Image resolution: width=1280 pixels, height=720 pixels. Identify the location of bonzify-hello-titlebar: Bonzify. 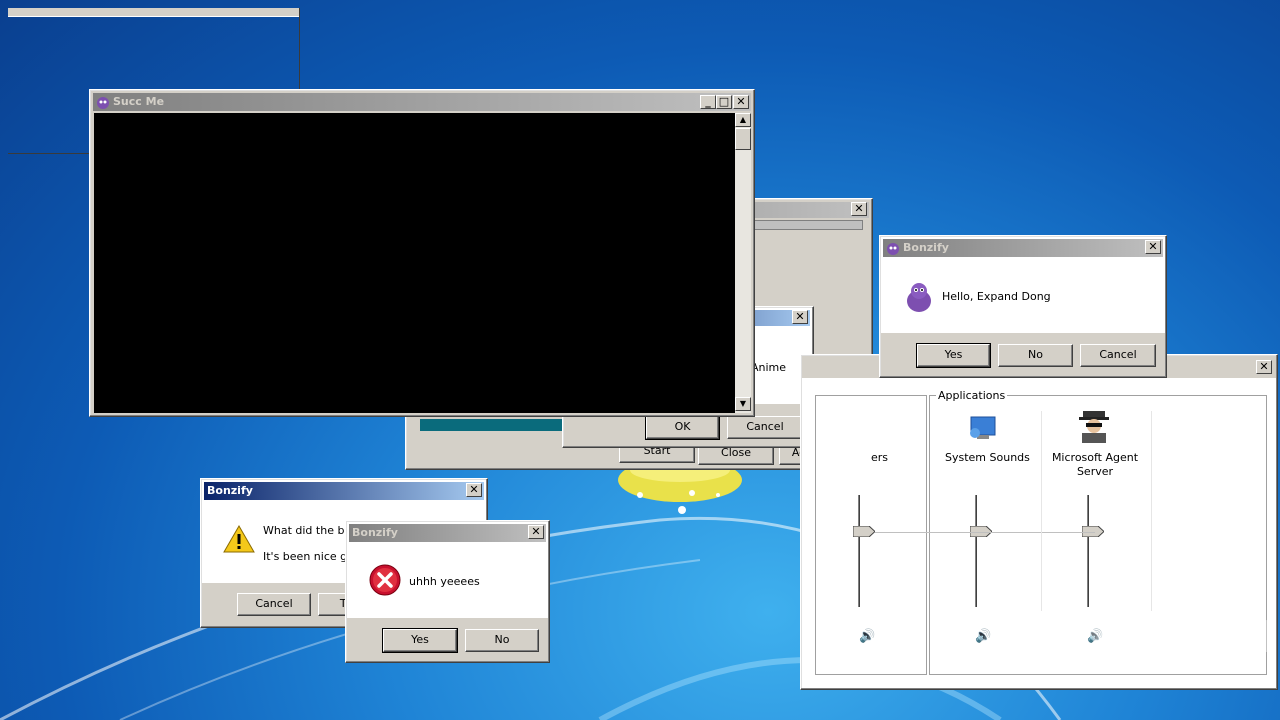
(1023, 248).